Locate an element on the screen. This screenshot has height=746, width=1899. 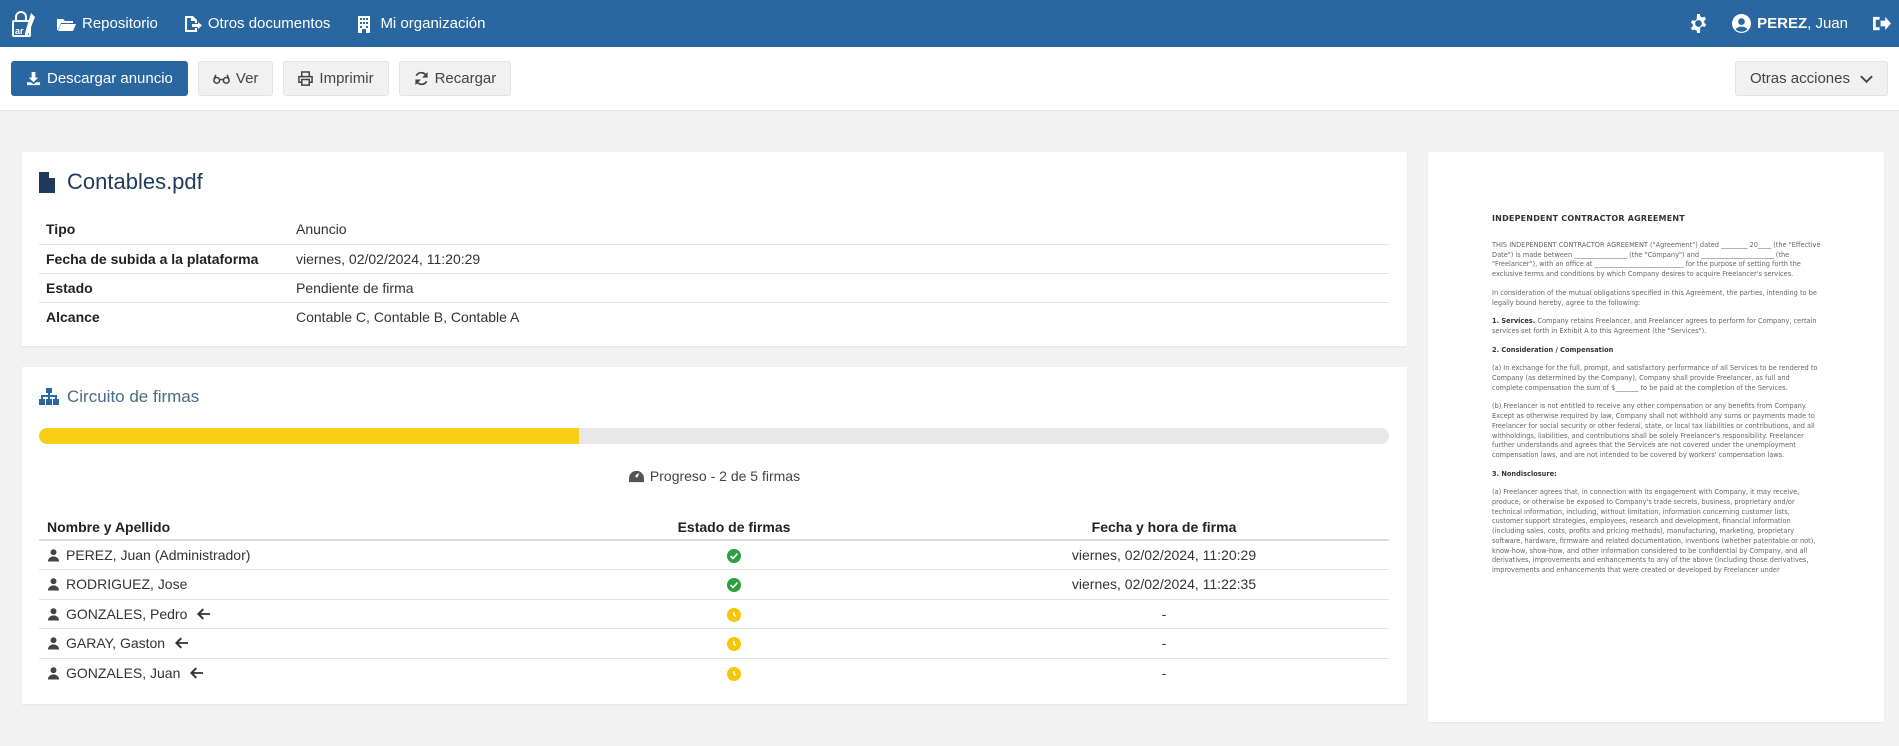
download-button: Descargar anuncio is located at coordinates (99, 78).